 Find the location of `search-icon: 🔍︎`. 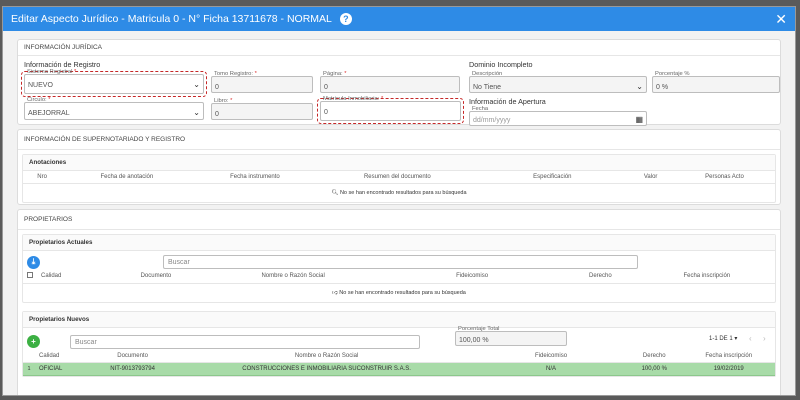

search-icon: 🔍︎ is located at coordinates (335, 193).